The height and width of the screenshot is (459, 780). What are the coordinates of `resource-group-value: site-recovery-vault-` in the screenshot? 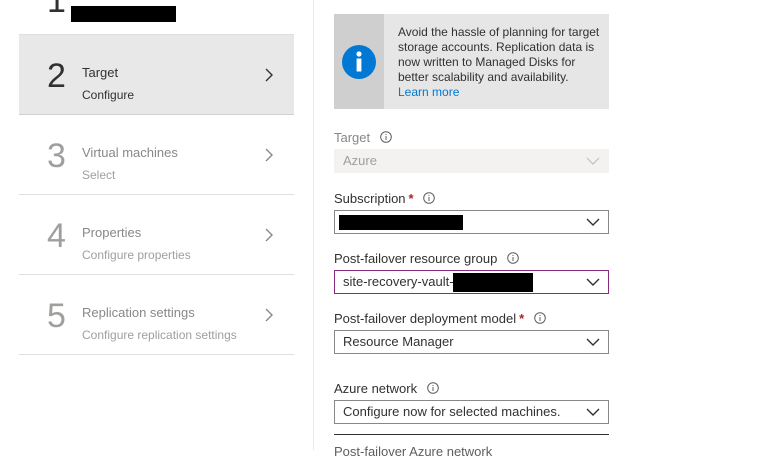 It's located at (398, 281).